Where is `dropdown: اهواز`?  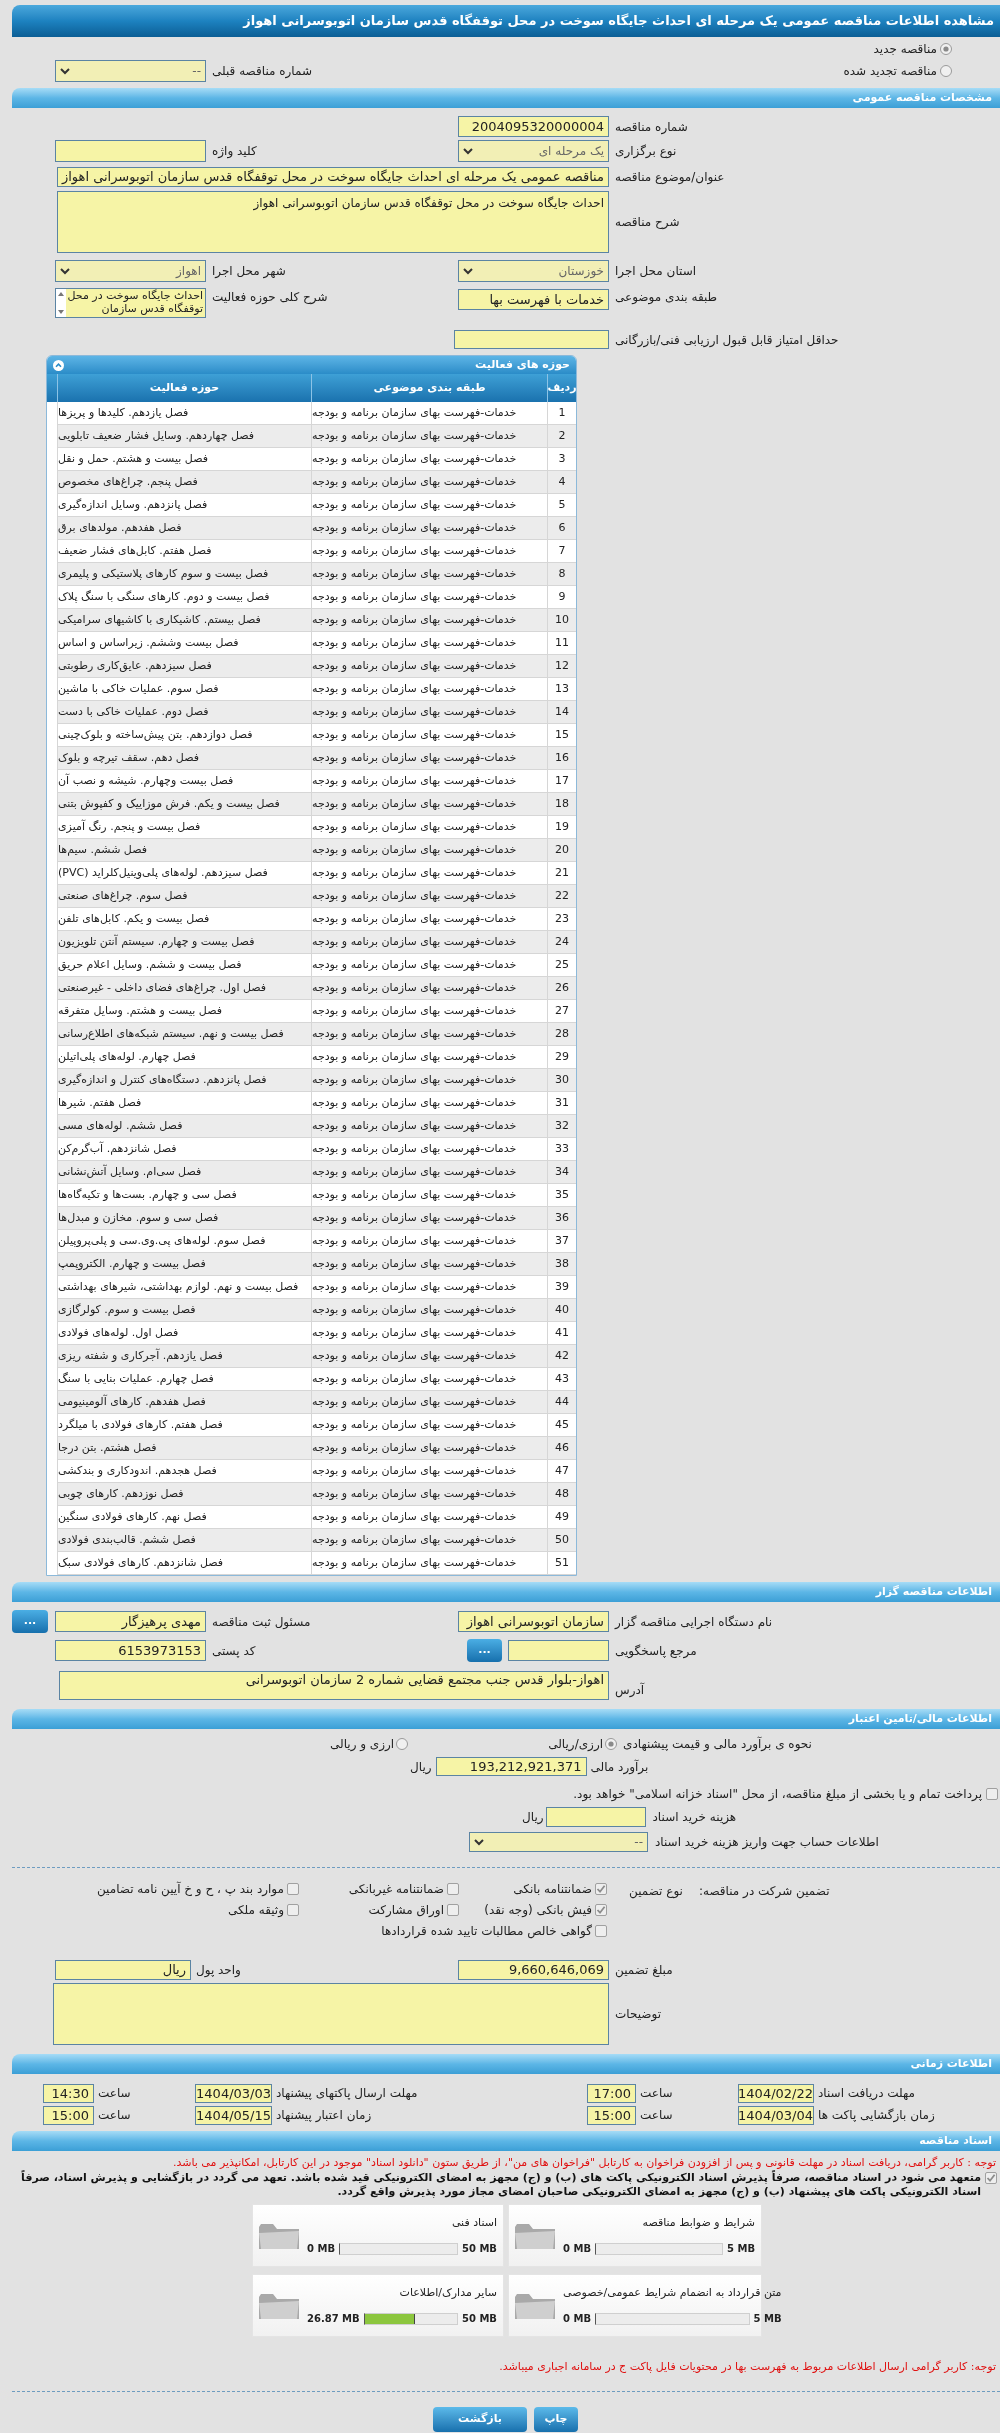 dropdown: اهواز is located at coordinates (130, 271).